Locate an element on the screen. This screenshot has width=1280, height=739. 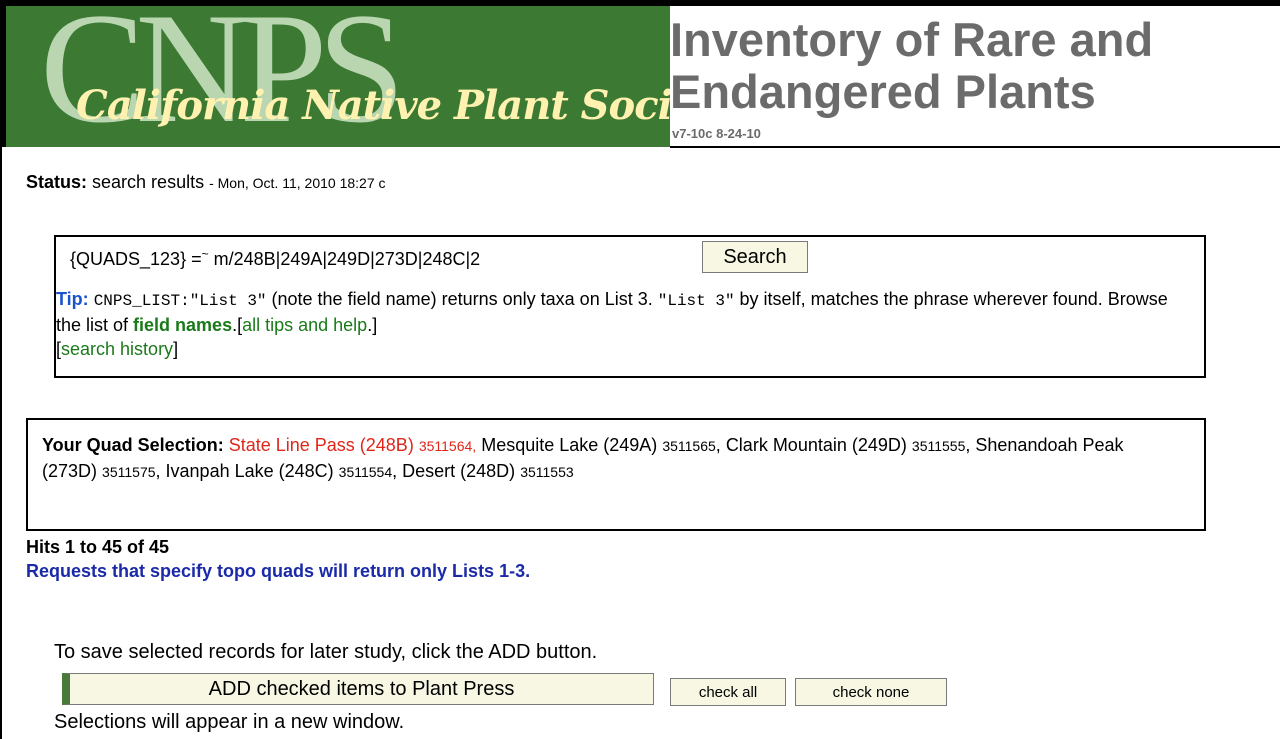
search-history-link: search history is located at coordinates (117, 349).